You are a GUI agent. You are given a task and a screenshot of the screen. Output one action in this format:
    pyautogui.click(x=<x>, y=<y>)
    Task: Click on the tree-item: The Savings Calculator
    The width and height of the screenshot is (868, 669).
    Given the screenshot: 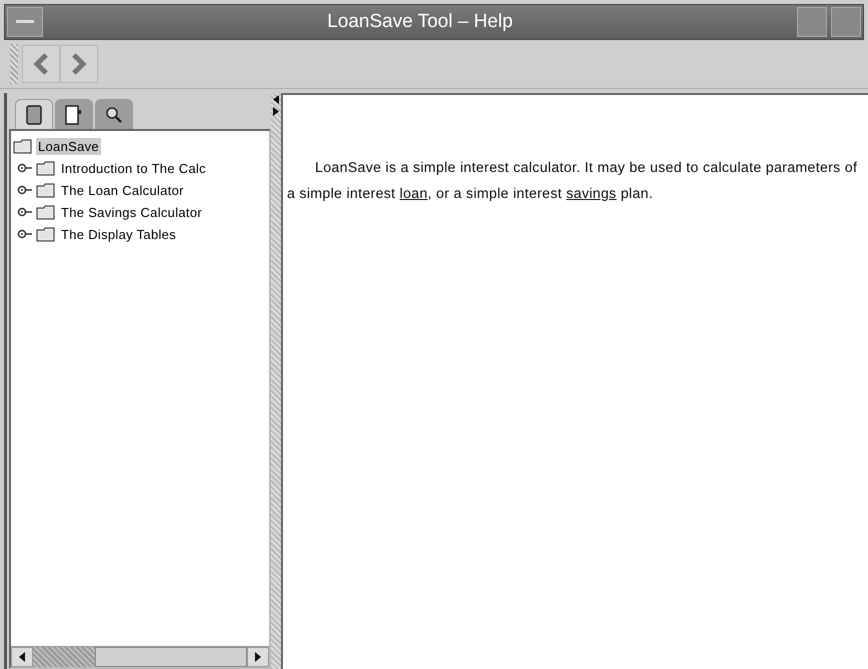 What is the action you would take?
    pyautogui.click(x=131, y=212)
    